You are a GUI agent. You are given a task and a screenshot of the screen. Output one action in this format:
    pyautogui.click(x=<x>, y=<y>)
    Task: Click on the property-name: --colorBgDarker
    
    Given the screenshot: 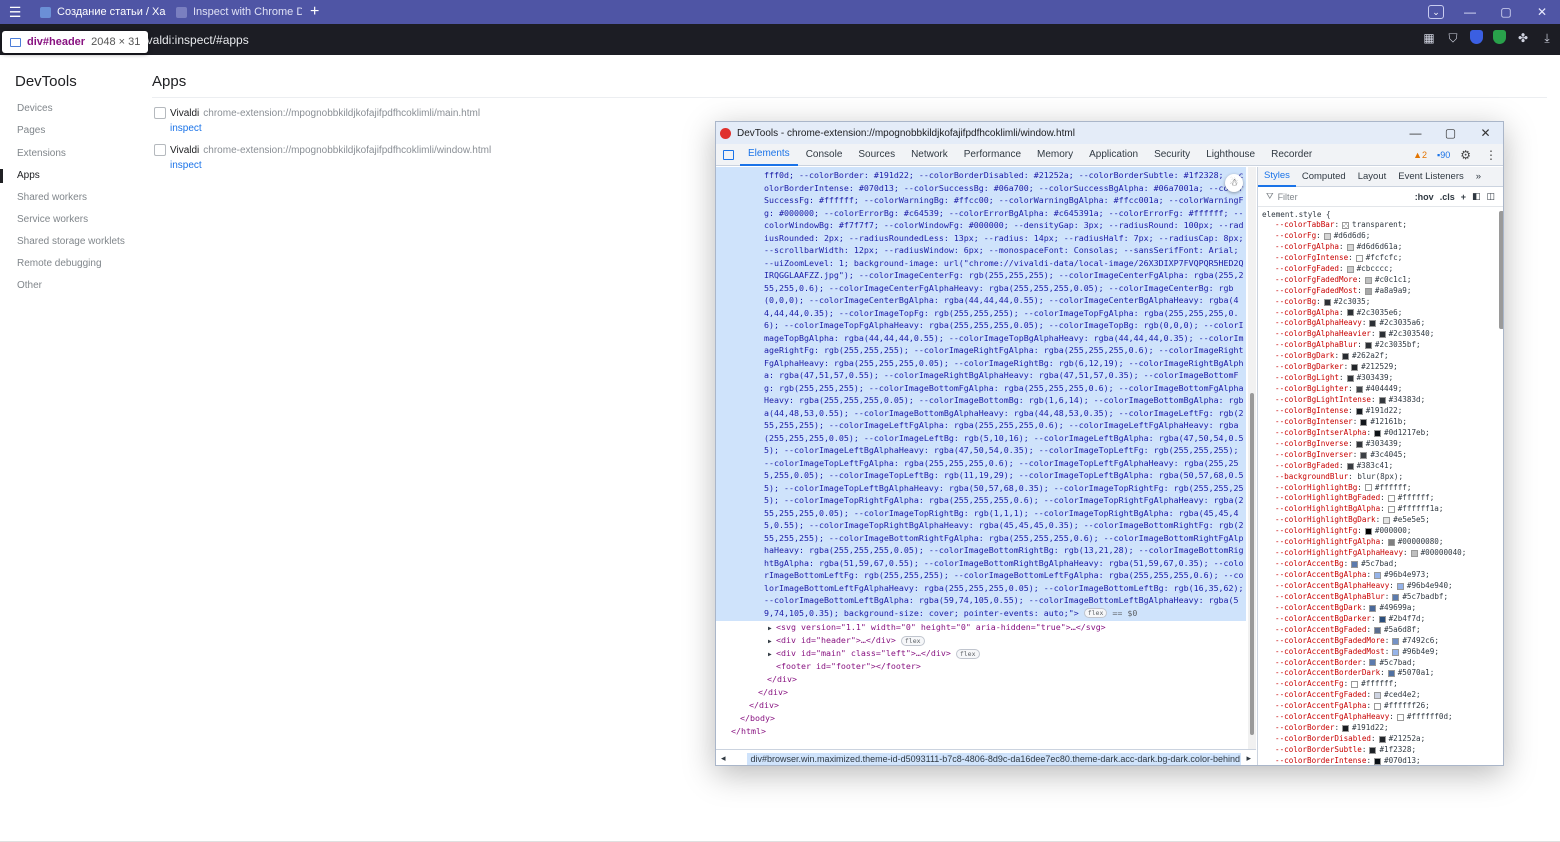 What is the action you would take?
    pyautogui.click(x=1309, y=367)
    